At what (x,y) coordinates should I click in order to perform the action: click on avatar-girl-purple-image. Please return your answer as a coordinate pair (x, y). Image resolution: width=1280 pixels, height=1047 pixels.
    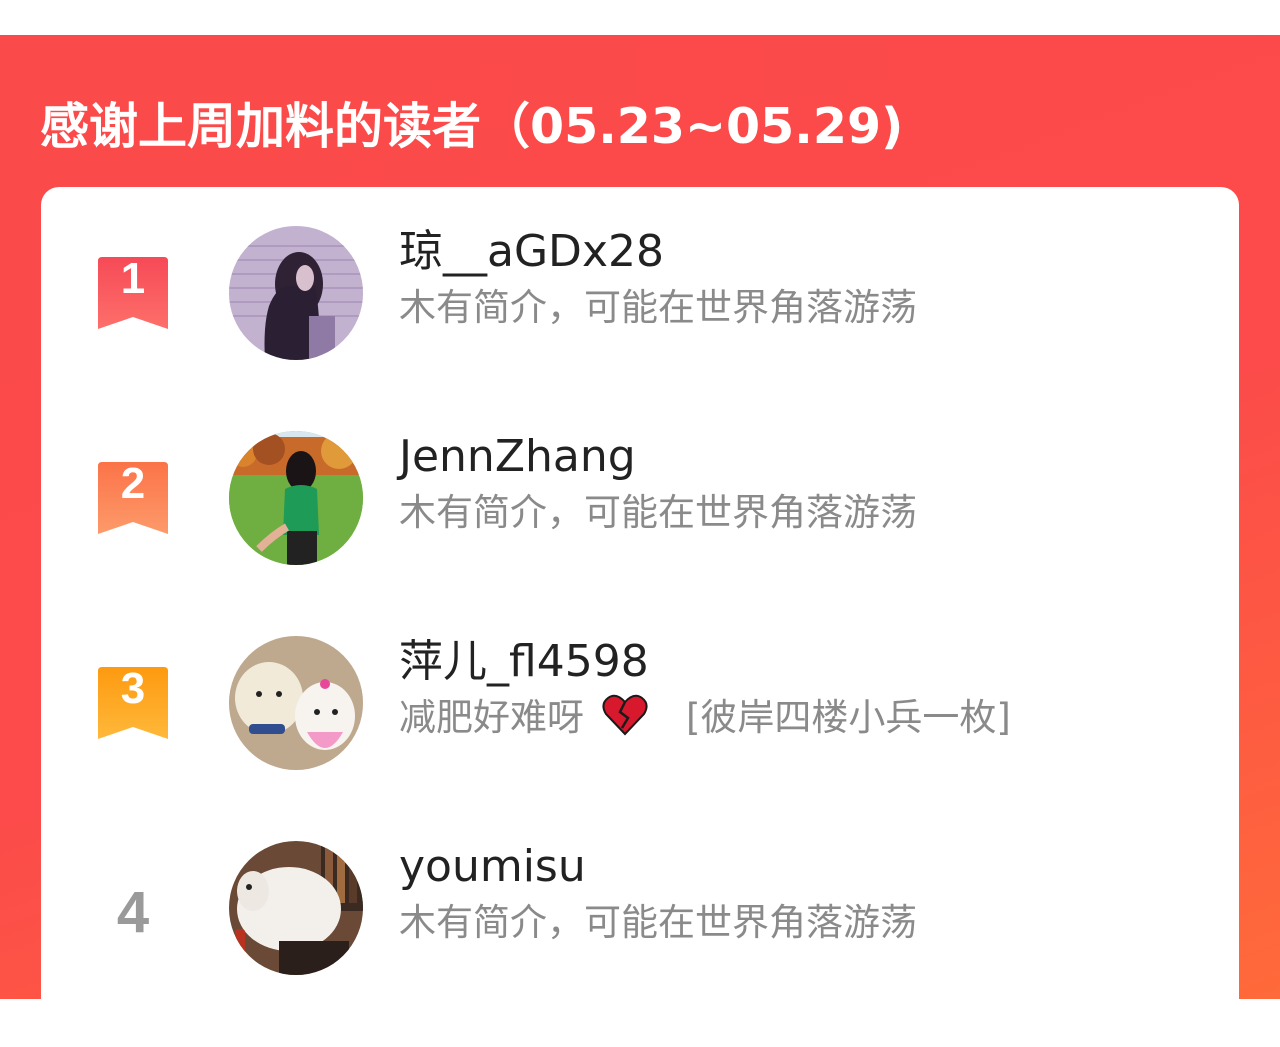
    Looking at the image, I should click on (296, 293).